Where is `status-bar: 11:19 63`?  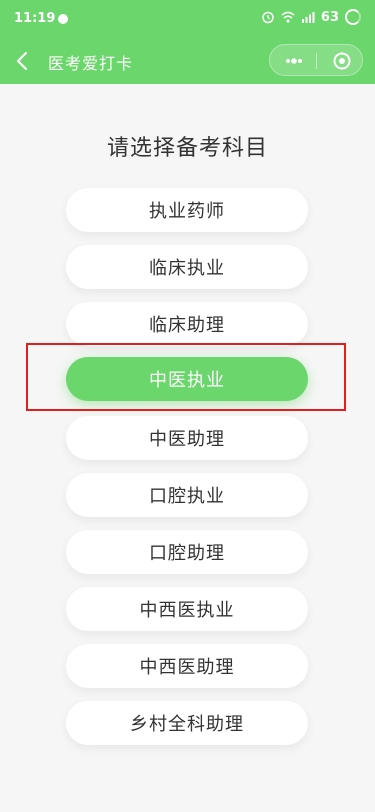
status-bar: 11:19 63 is located at coordinates (187, 19).